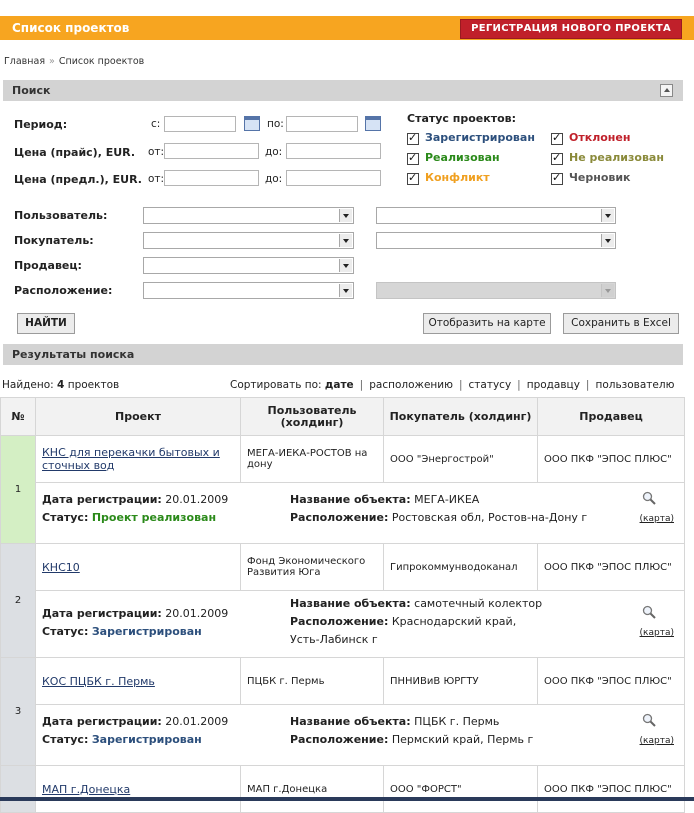  What do you see at coordinates (211, 151) in the screenshot?
I see `price-list-from-input` at bounding box center [211, 151].